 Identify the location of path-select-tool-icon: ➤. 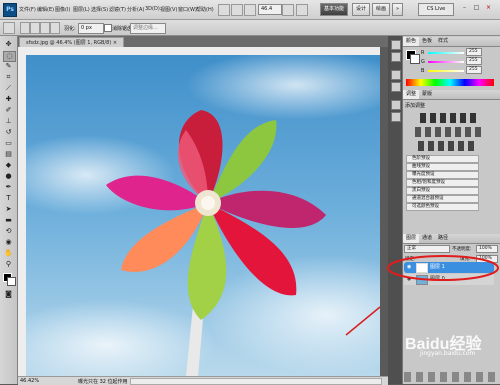
(8, 209).